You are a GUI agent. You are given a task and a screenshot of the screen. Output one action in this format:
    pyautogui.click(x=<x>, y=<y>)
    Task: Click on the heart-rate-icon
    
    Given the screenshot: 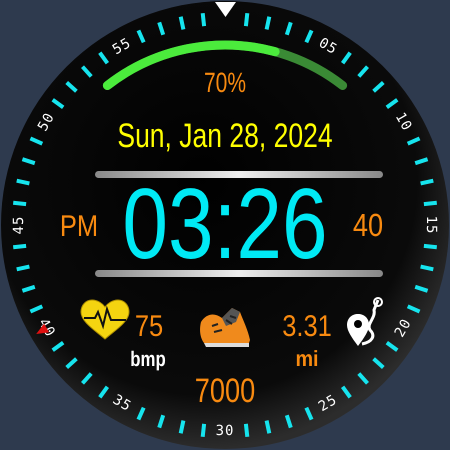 What is the action you would take?
    pyautogui.click(x=105, y=320)
    